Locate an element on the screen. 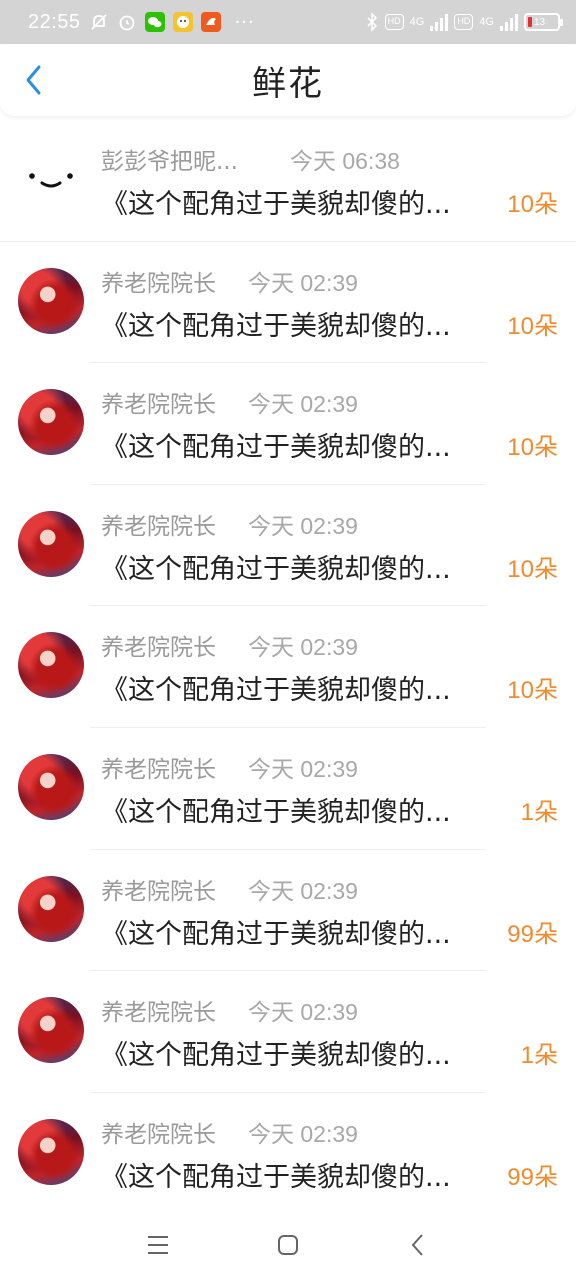  avatar-smiley is located at coordinates (51, 179).